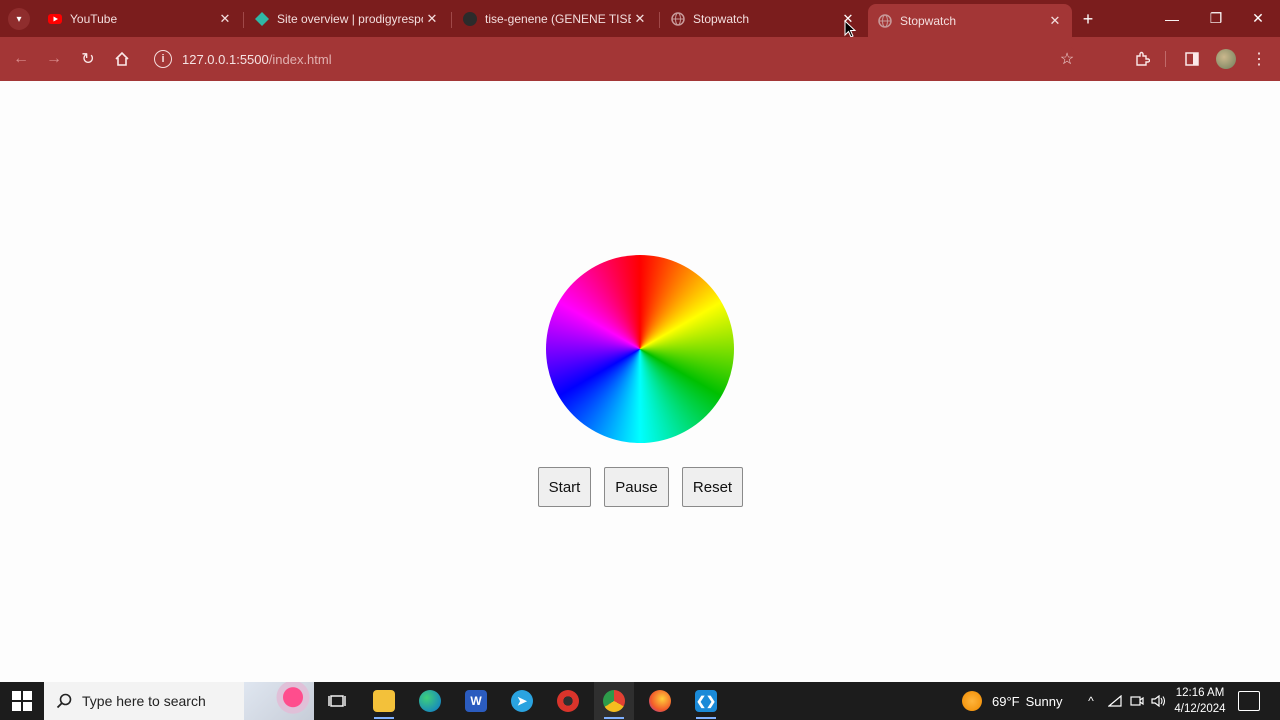  I want to click on back-button: ←, so click(21, 59).